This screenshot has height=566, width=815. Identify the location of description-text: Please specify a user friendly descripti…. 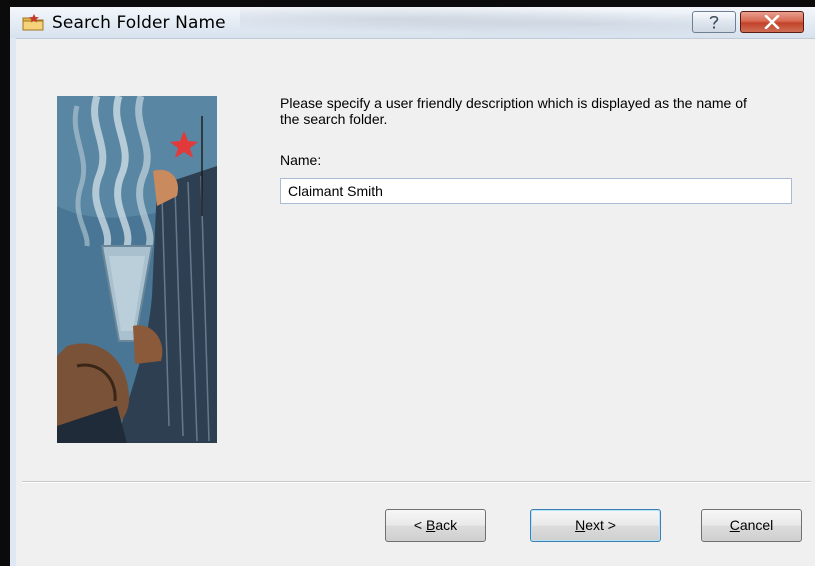
(513, 111).